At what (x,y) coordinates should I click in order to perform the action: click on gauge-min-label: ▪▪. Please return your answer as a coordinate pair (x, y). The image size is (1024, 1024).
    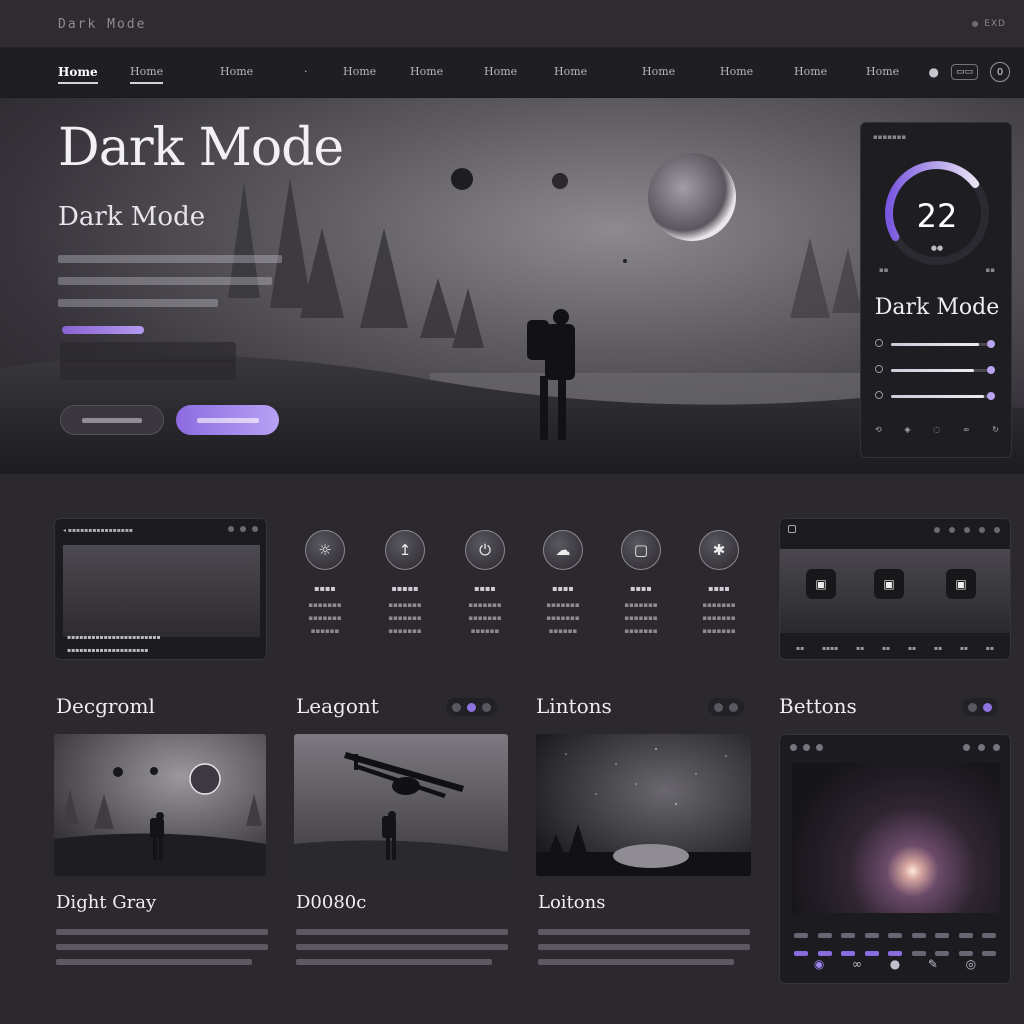
    Looking at the image, I should click on (884, 270).